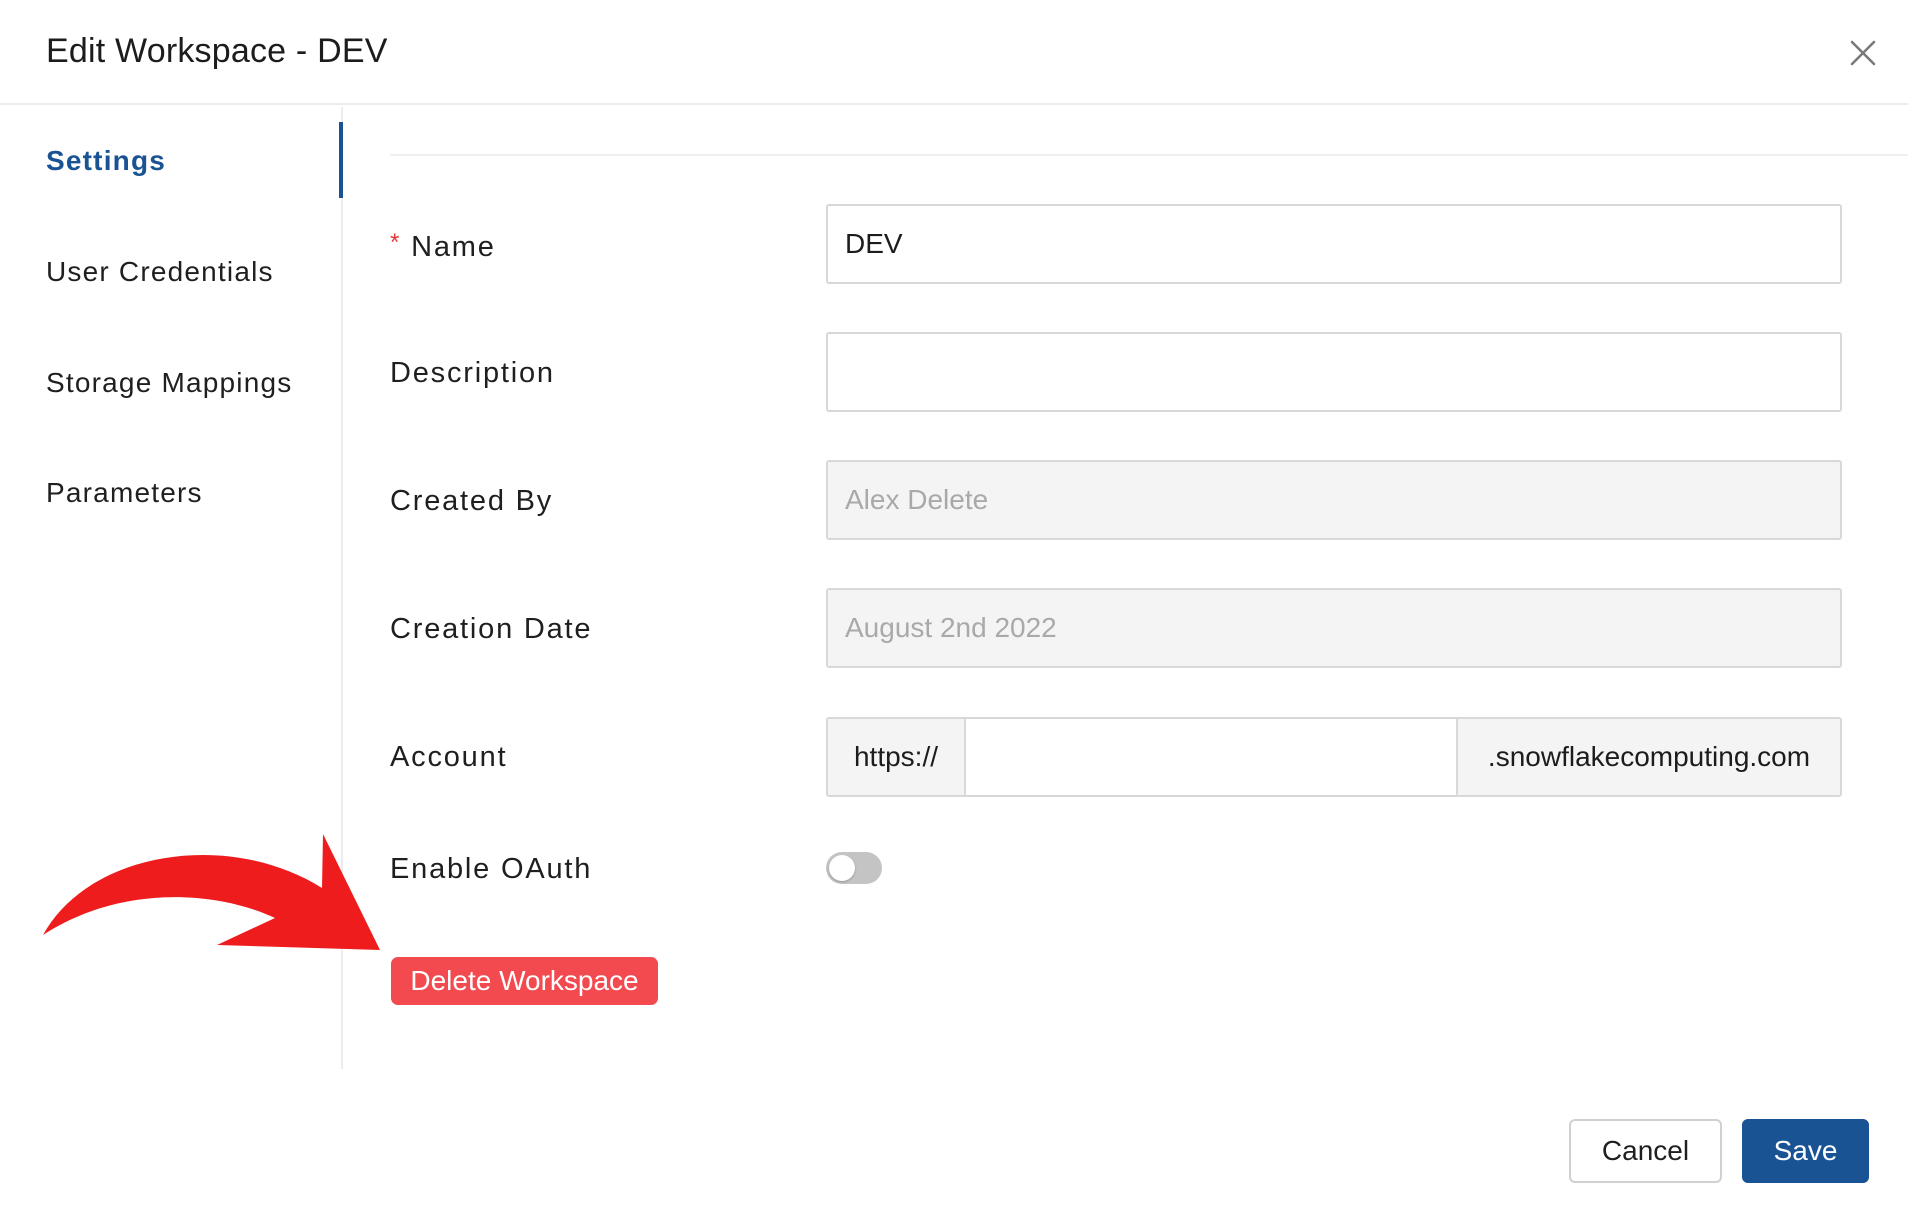 This screenshot has height=1226, width=1908. What do you see at coordinates (453, 247) in the screenshot?
I see `name-label-text: Name` at bounding box center [453, 247].